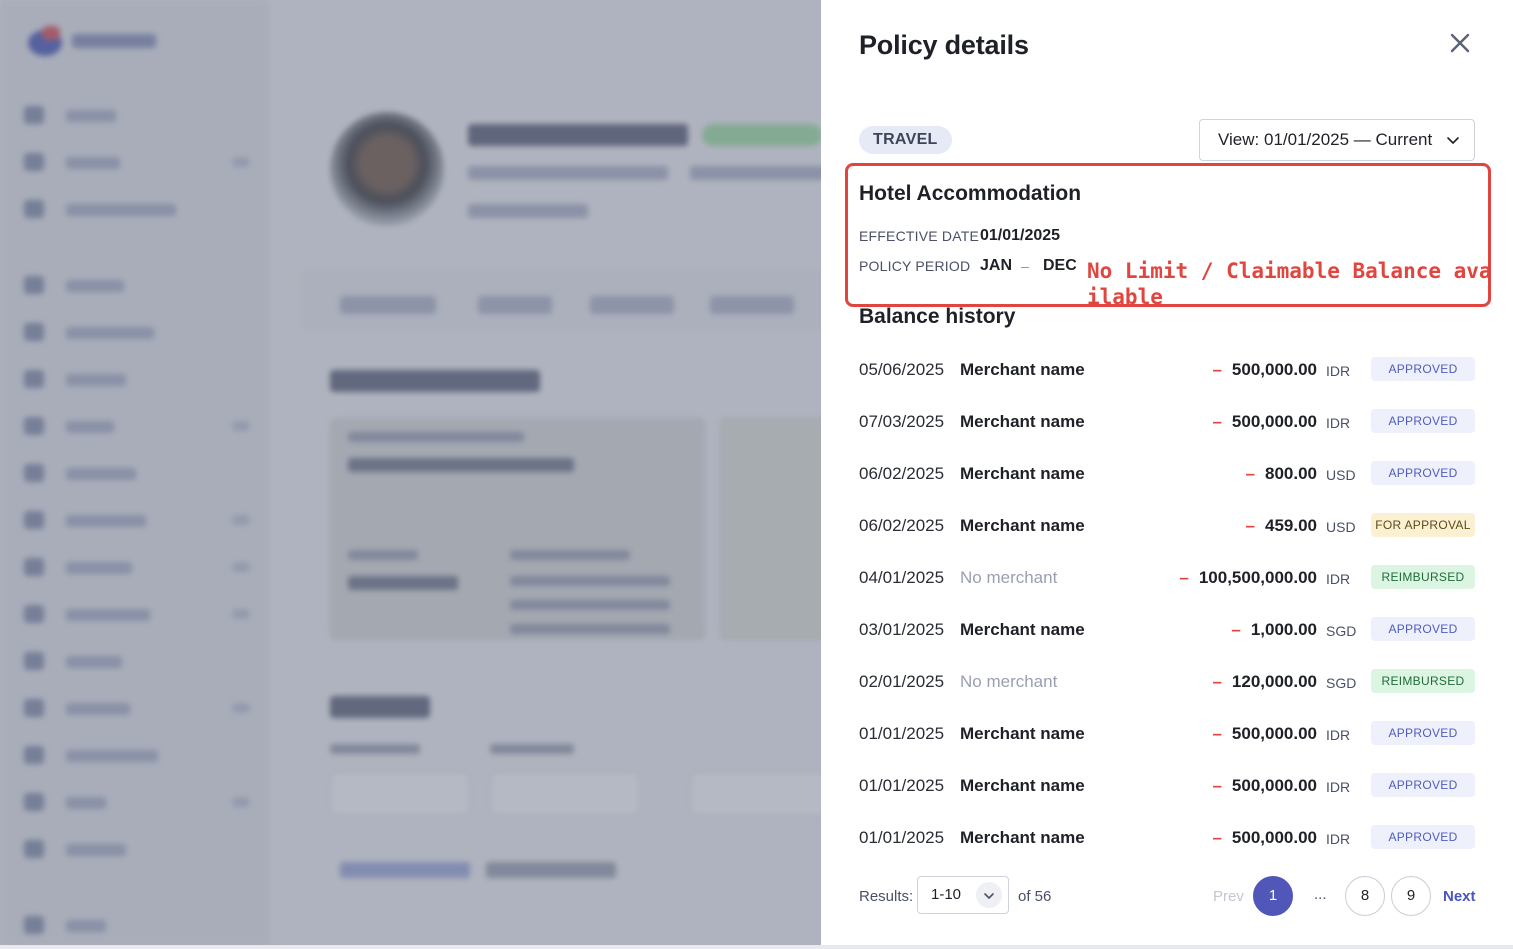  I want to click on page-size-value: 1-10, so click(946, 894).